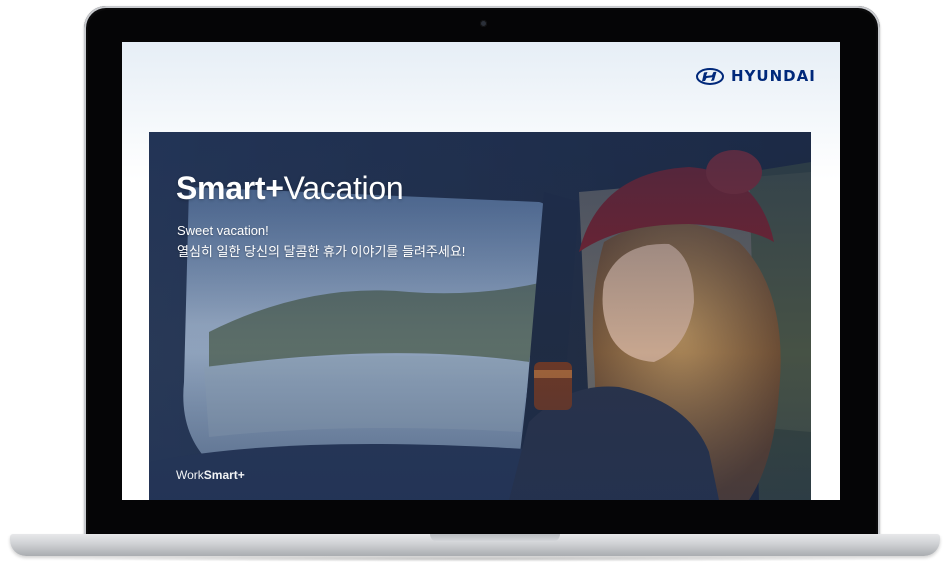 The width and height of the screenshot is (950, 577). Describe the element at coordinates (710, 76) in the screenshot. I see `hyundai-emblem-icon` at that location.